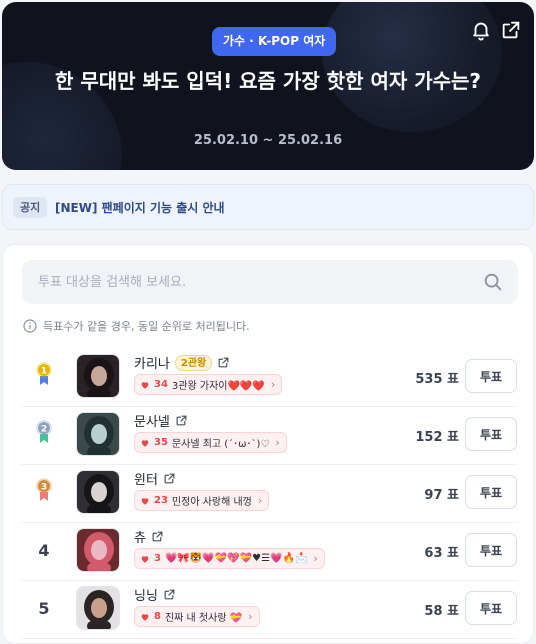 Image resolution: width=536 pixels, height=644 pixels. Describe the element at coordinates (140, 536) in the screenshot. I see `artist-name: 츄` at that location.